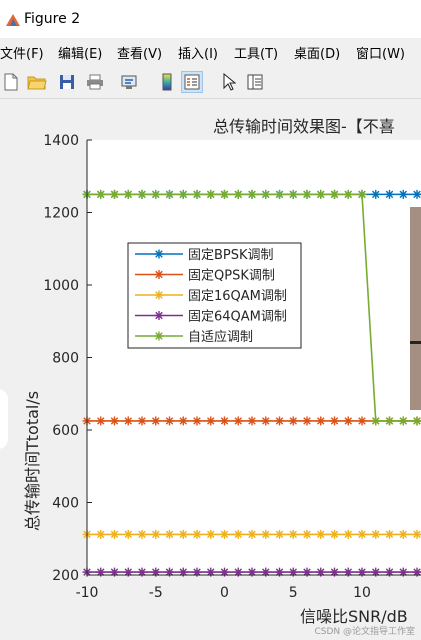 The height and width of the screenshot is (640, 421). What do you see at coordinates (65, 504) in the screenshot?
I see `y-tick-label: 400` at bounding box center [65, 504].